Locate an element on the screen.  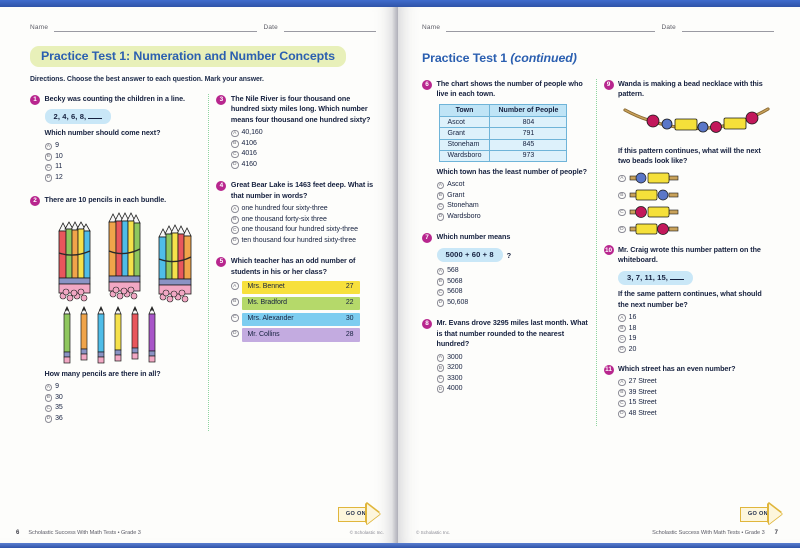
option-a: A is located at coordinates (696, 178).